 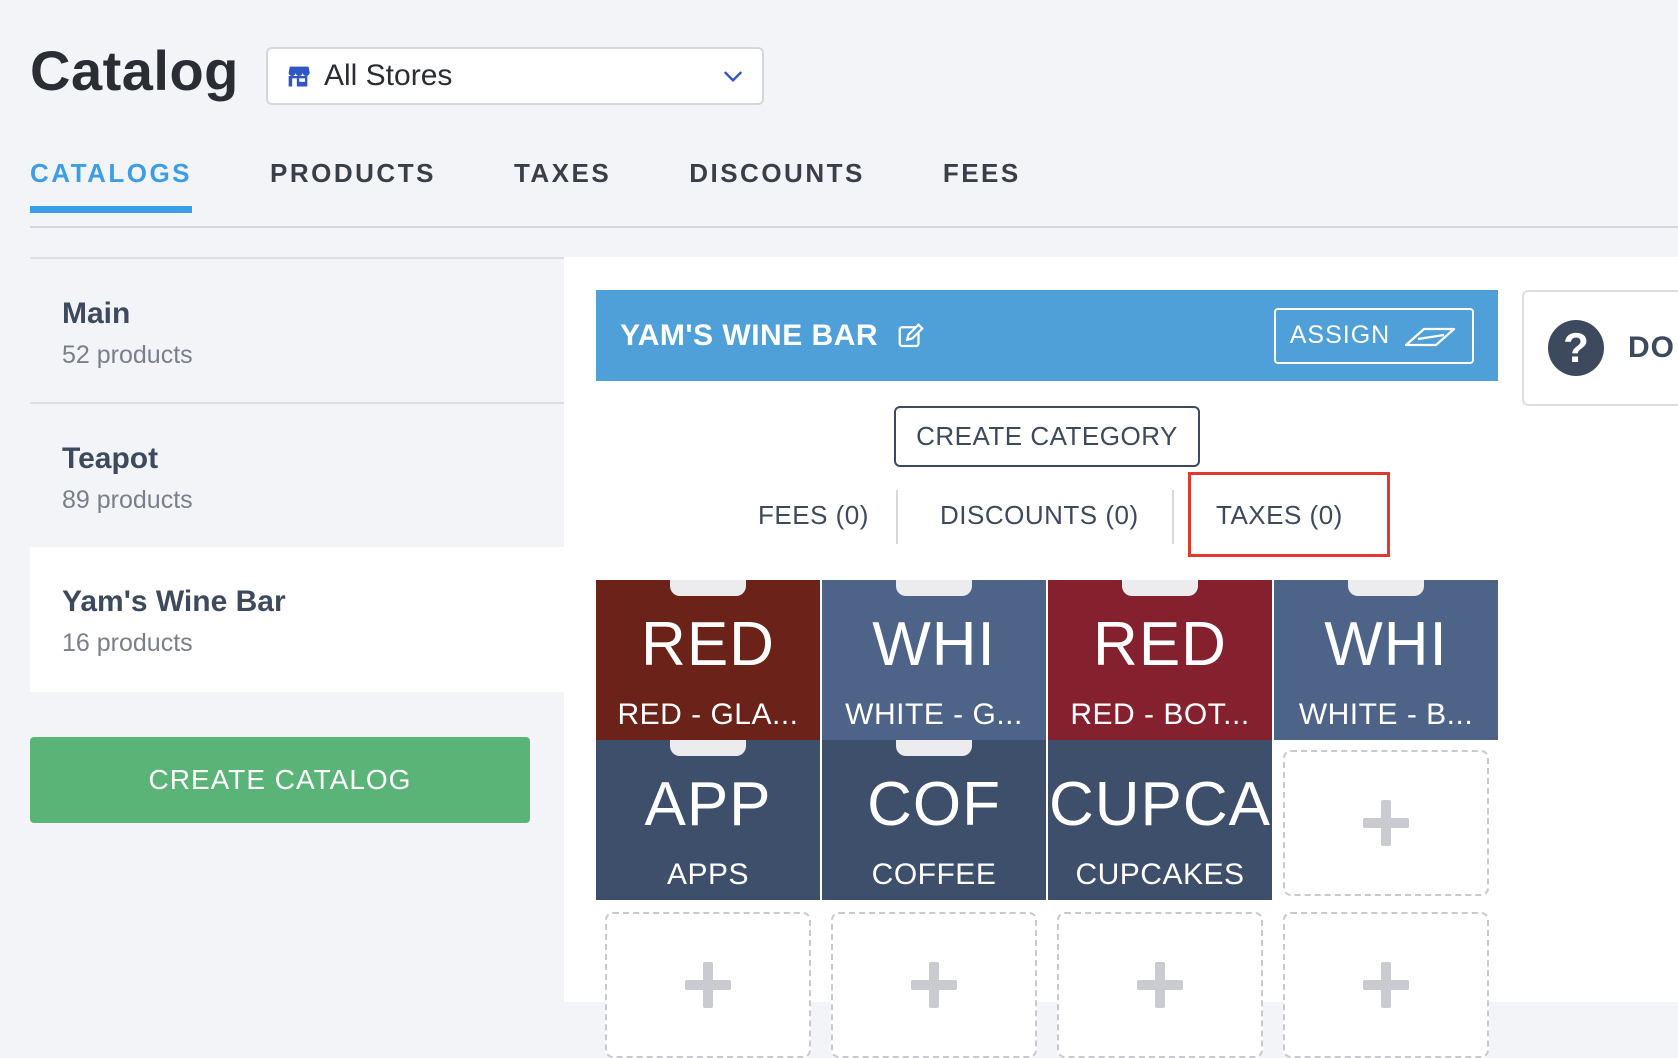 What do you see at coordinates (733, 77) in the screenshot?
I see `chevron-down-icon` at bounding box center [733, 77].